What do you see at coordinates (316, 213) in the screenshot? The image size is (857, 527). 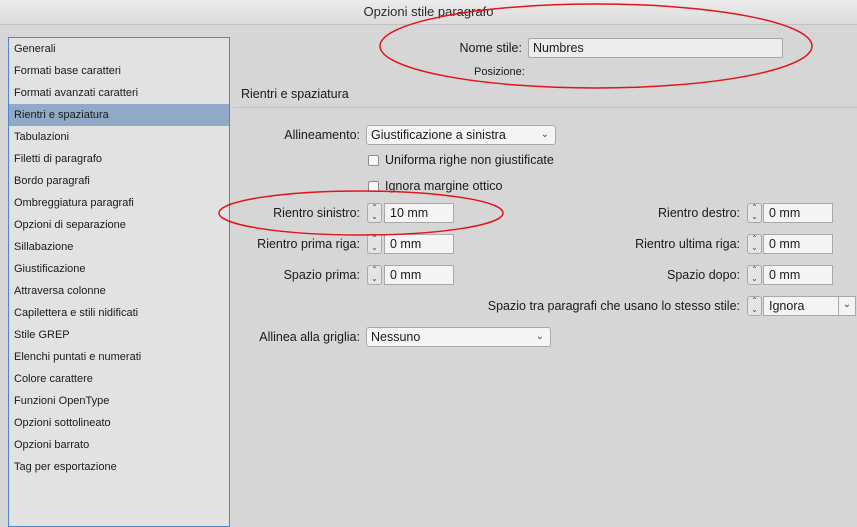 I see `left-indent-label: Rientro sinistro:` at bounding box center [316, 213].